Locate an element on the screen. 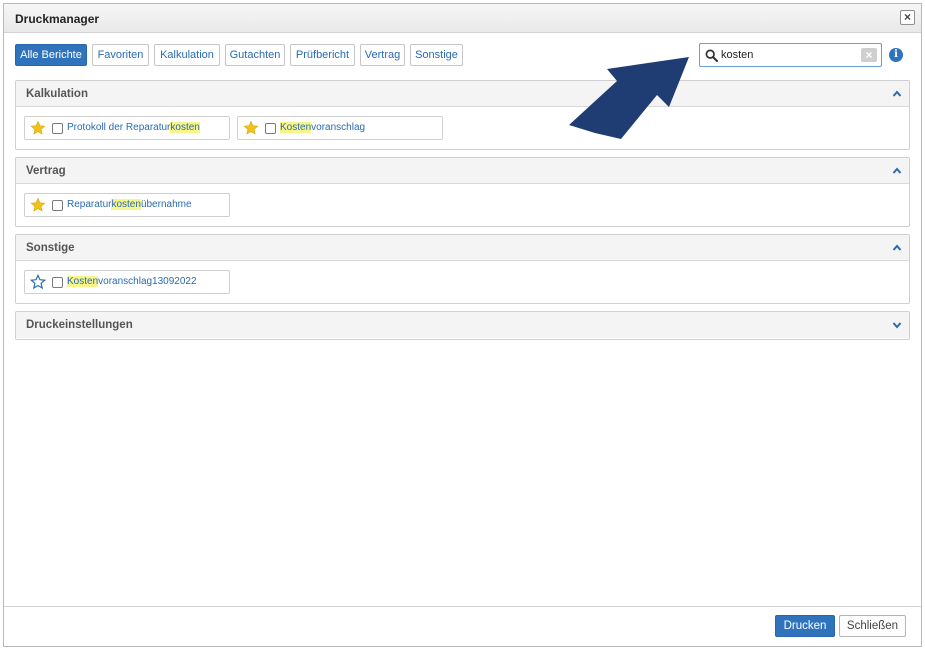 This screenshot has height=650, width=925. report-label: Kostenvoranschlag is located at coordinates (322, 127).